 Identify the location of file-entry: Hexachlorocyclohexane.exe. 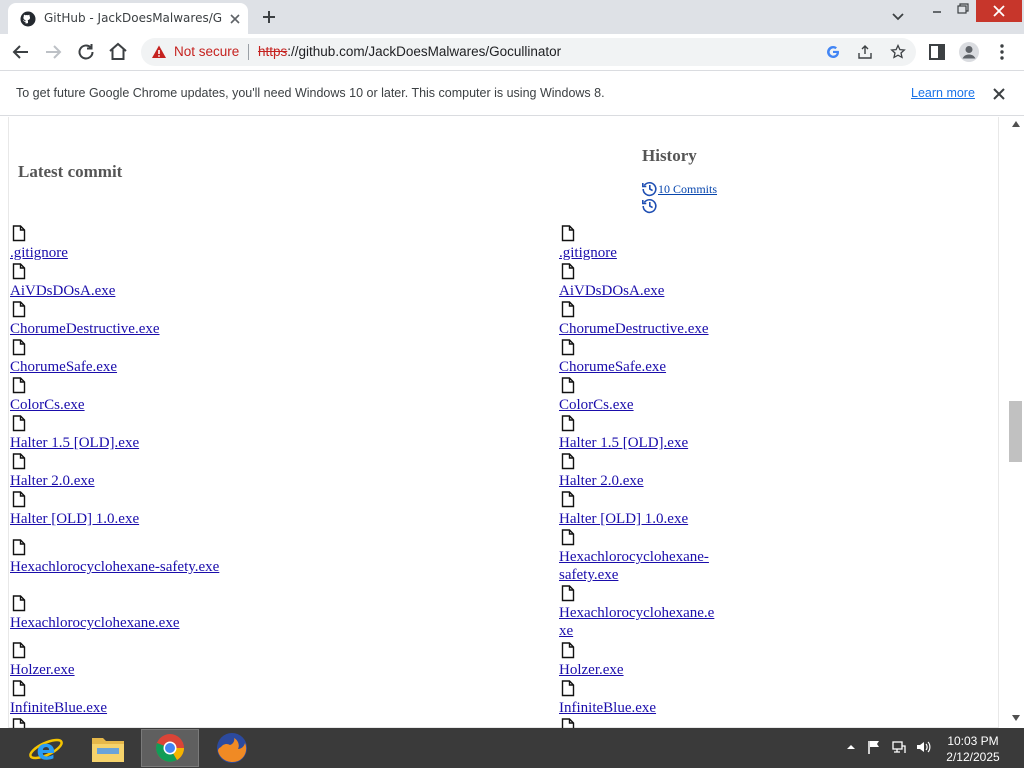
(135, 614).